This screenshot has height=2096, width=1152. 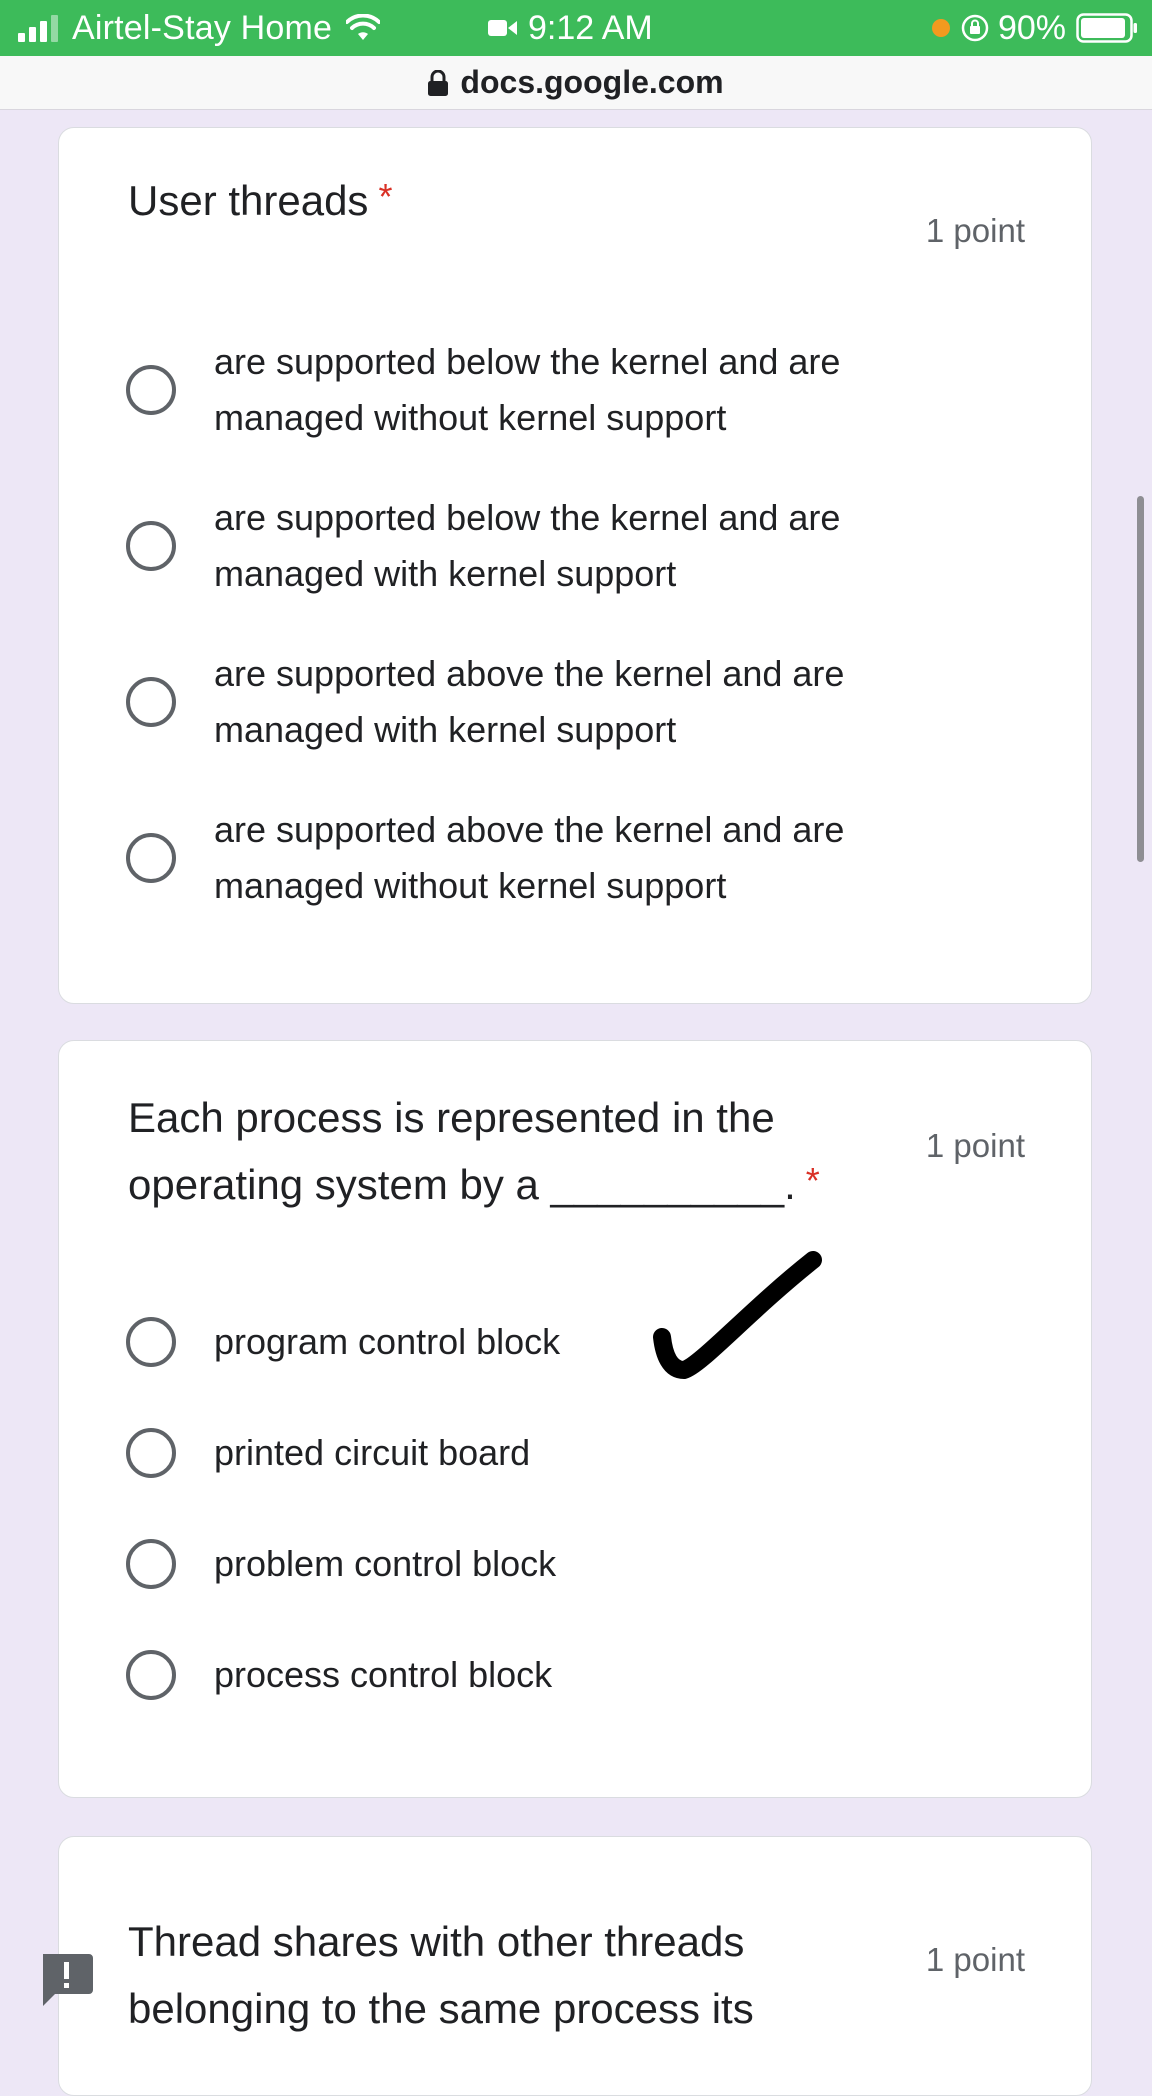 I want to click on scrollbar-thumb, so click(x=1140, y=679).